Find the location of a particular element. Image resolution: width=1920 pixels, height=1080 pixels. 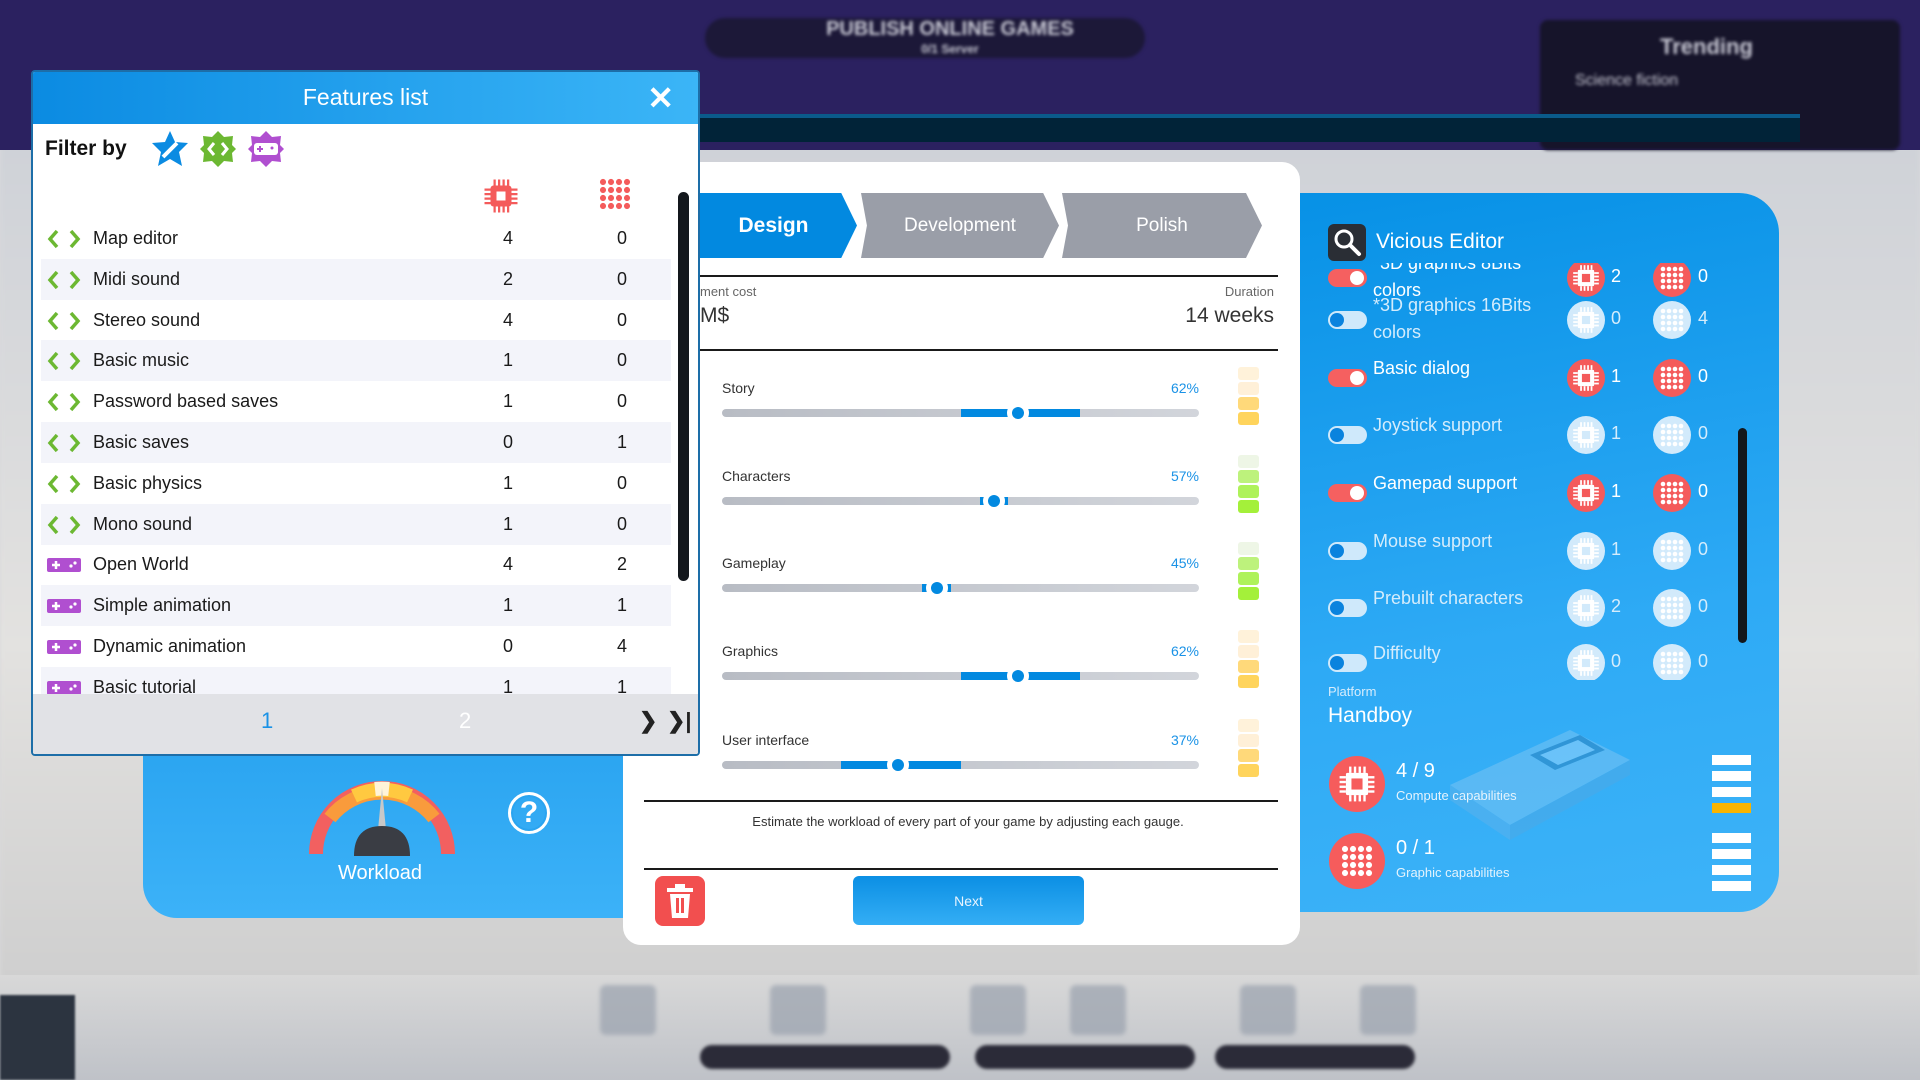

gamepad-star-icon is located at coordinates (266, 149).